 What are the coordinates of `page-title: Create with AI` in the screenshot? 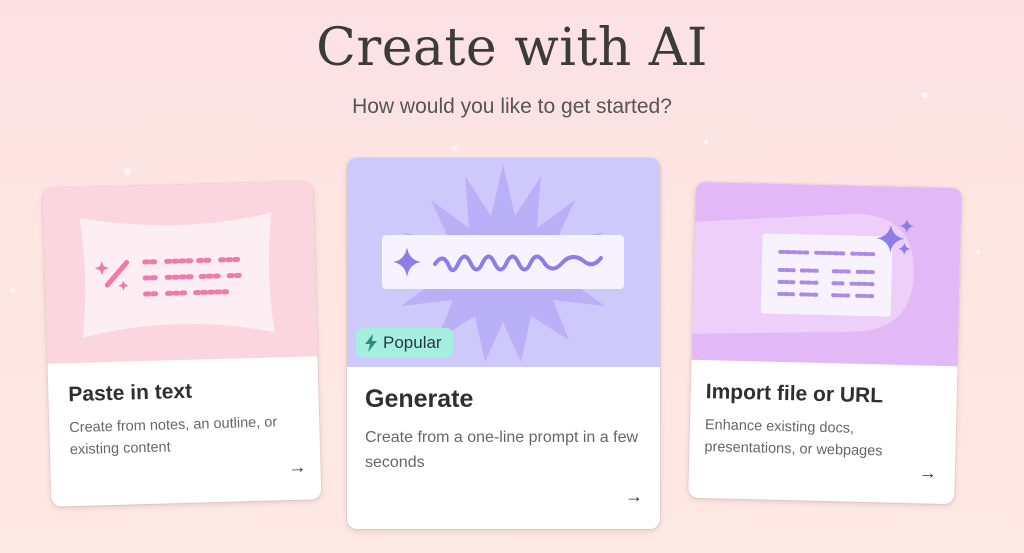 It's located at (512, 48).